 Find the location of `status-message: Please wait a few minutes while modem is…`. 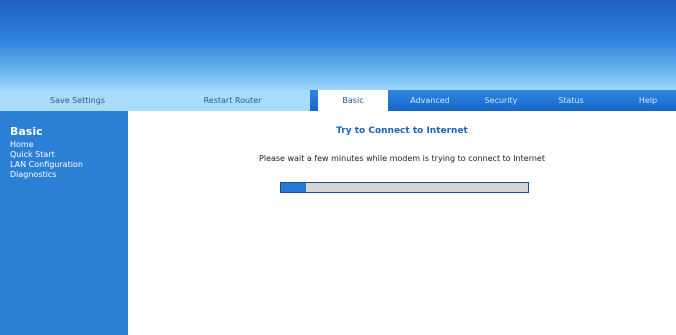

status-message: Please wait a few minutes while modem is… is located at coordinates (402, 158).